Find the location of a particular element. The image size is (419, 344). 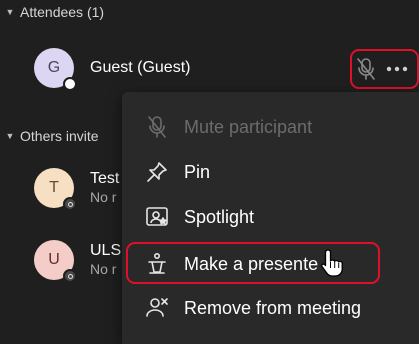

menu-item-spotlight: Spotlight is located at coordinates (270, 217).